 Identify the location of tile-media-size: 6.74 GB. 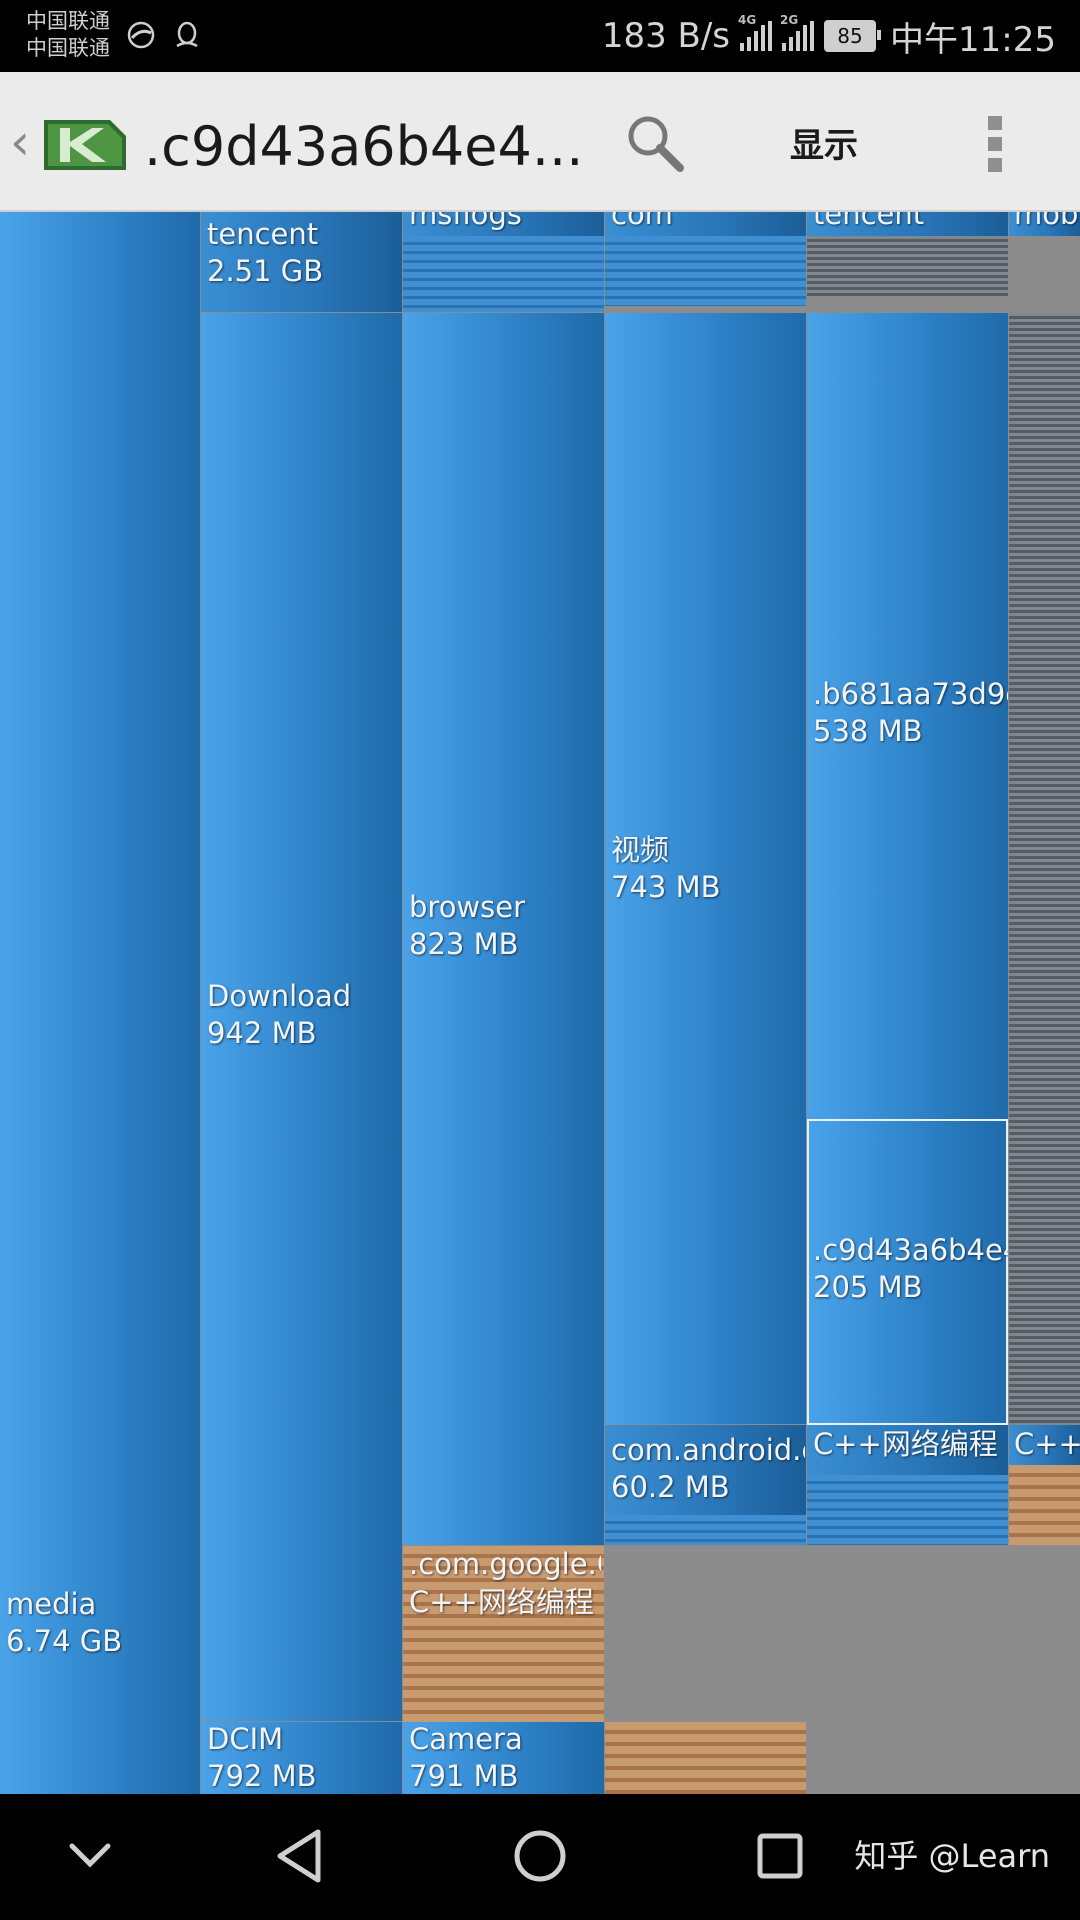
(64, 1641).